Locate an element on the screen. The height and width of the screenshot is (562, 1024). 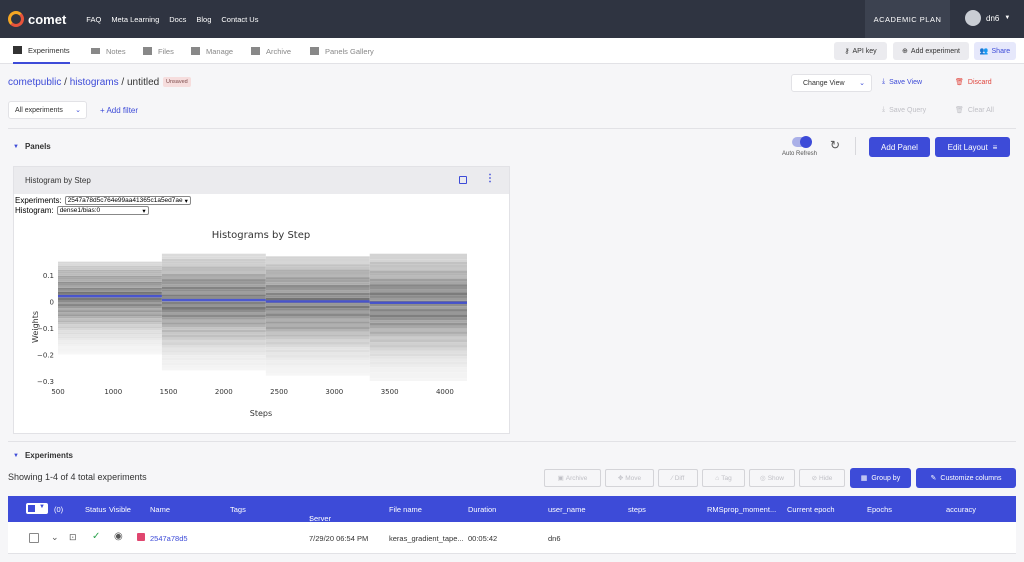
panels-section-toggle: ▼ Panels is located at coordinates (32, 146).